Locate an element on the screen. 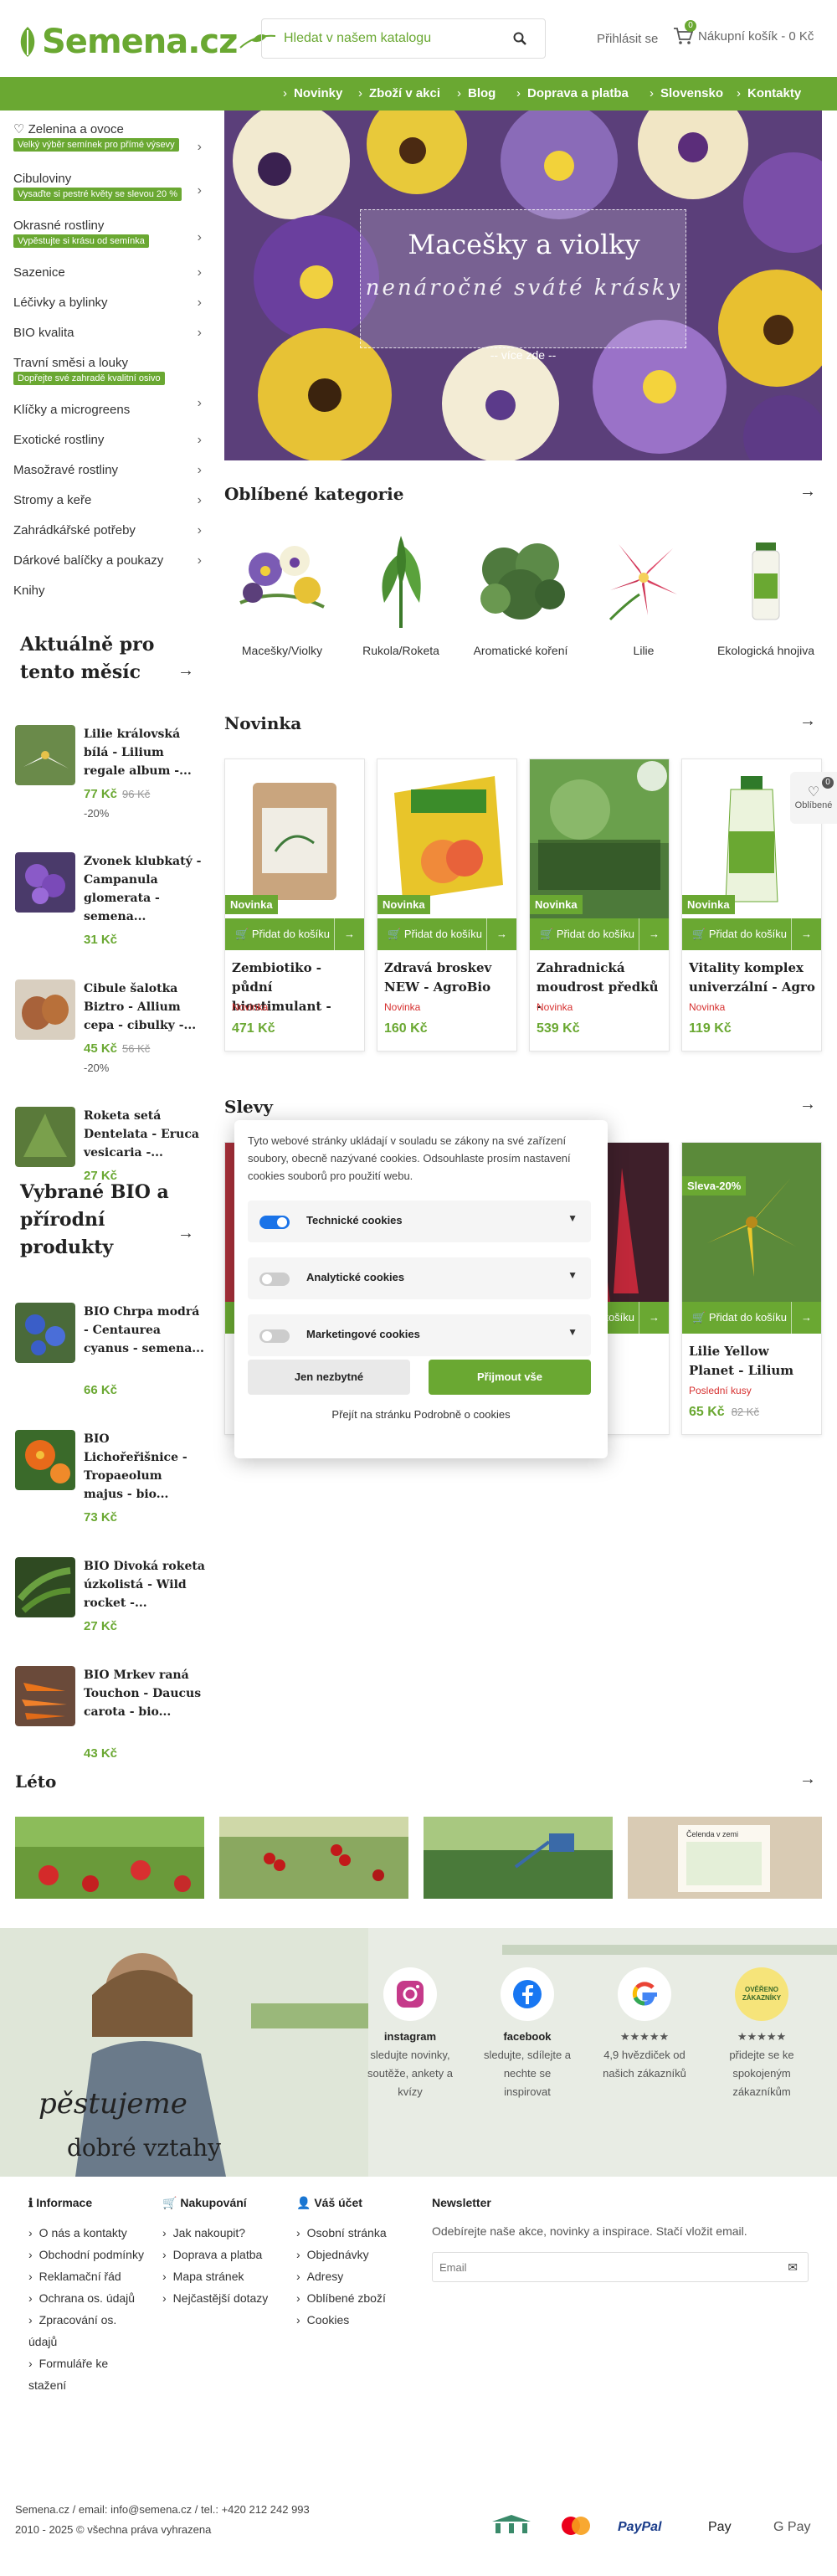 This screenshot has width=837, height=2576. cart-link: 0 Nákupní košík - 0 Kč is located at coordinates (743, 32).